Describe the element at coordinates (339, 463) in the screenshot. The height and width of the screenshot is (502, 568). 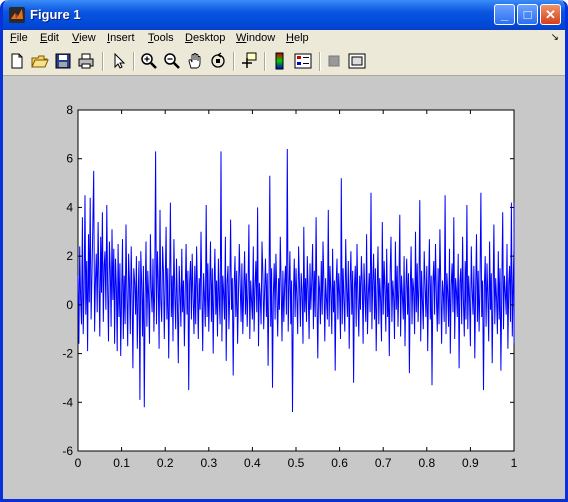
I see `x-tick-label: 0.6` at that location.